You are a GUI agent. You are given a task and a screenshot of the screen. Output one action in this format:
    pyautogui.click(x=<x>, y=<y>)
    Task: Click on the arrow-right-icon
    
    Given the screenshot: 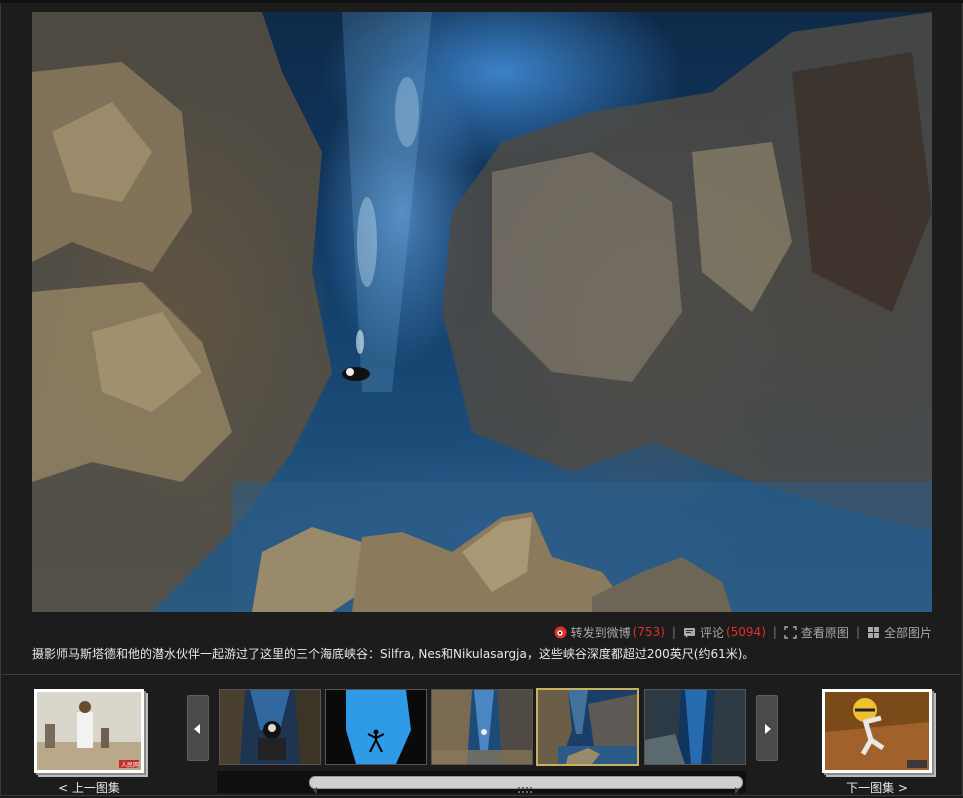 What is the action you would take?
    pyautogui.click(x=767, y=728)
    